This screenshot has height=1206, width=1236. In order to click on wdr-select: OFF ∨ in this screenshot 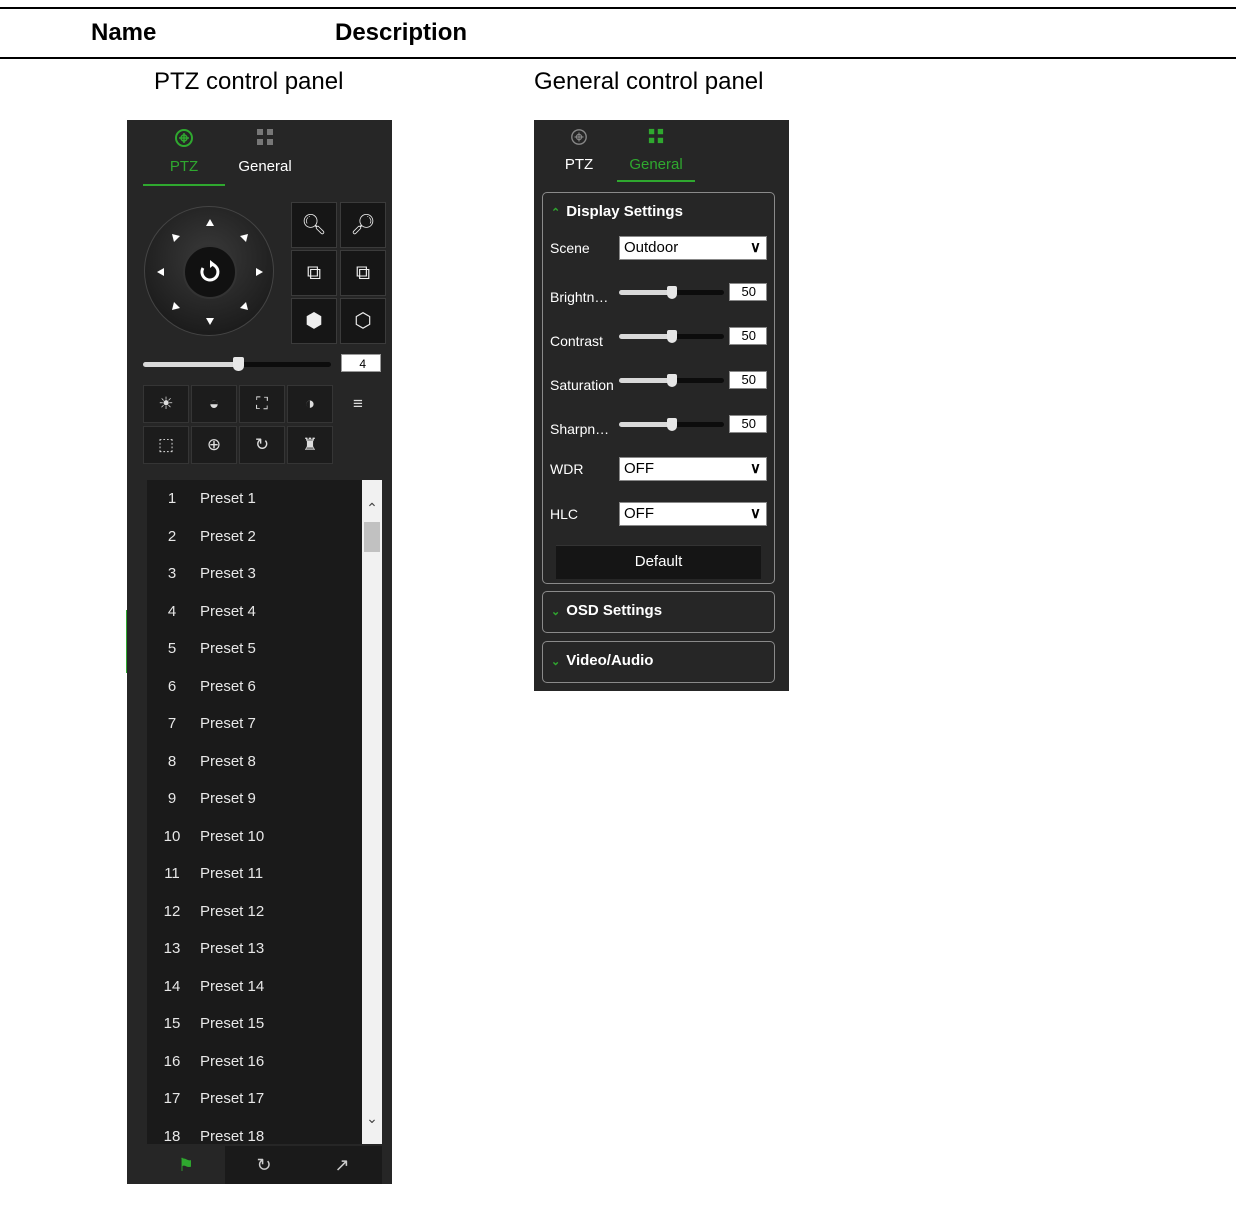, I will do `click(693, 469)`.